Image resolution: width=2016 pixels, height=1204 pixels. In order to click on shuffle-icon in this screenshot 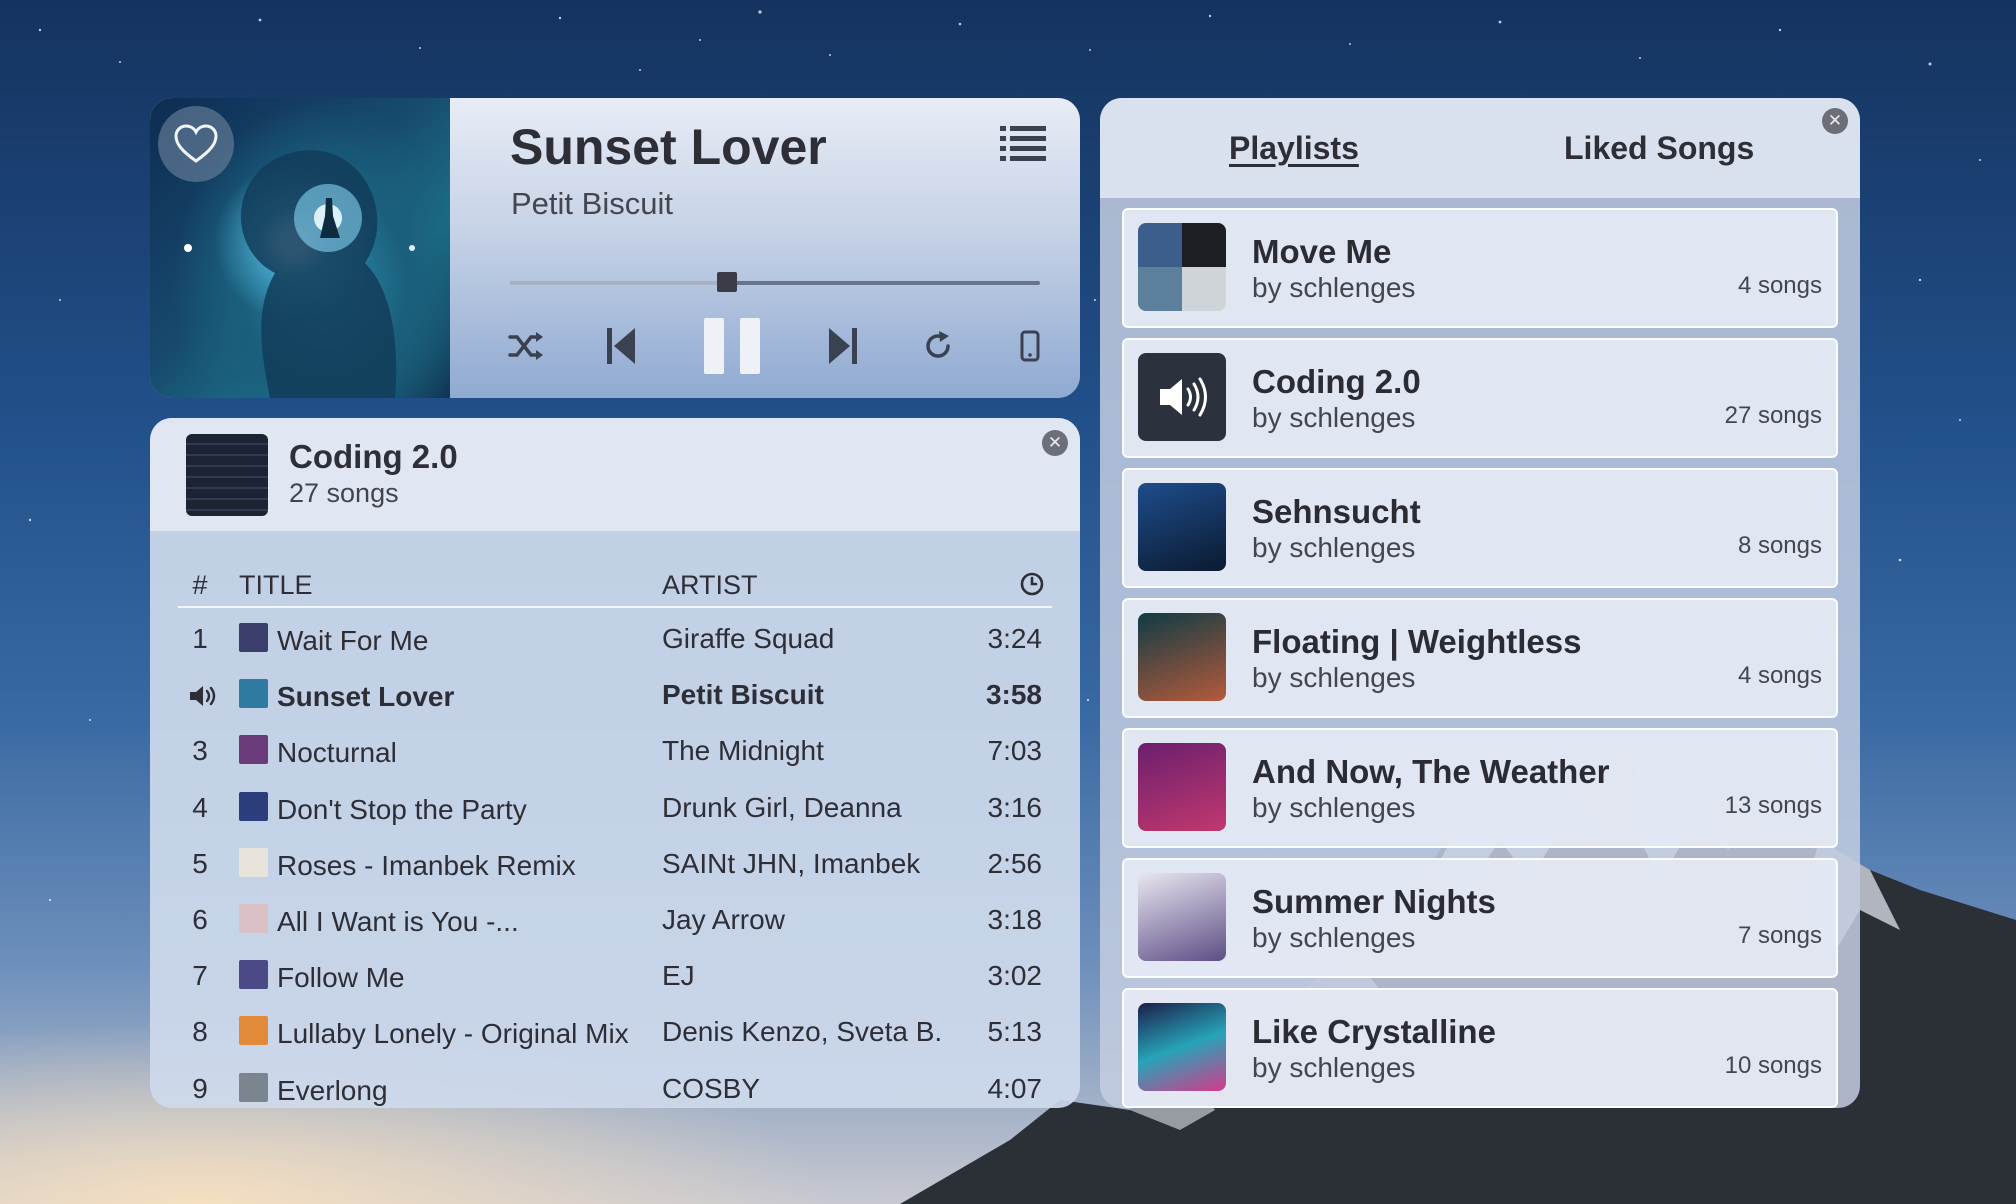, I will do `click(525, 346)`.